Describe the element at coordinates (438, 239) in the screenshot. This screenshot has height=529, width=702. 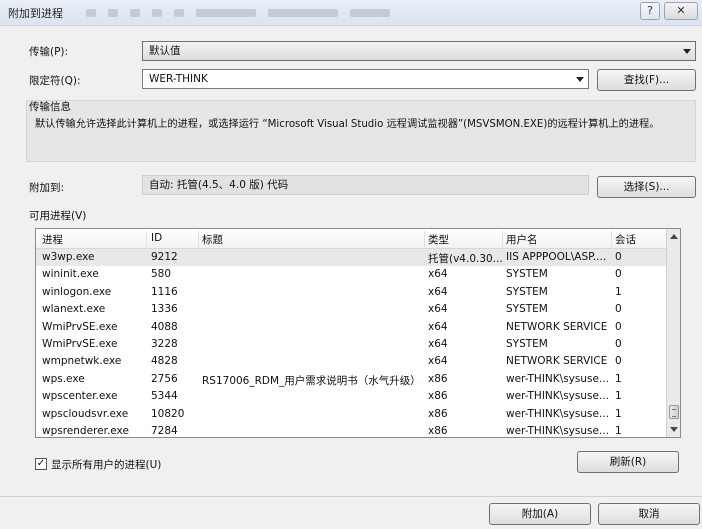
I see `column-header-type: 类型` at that location.